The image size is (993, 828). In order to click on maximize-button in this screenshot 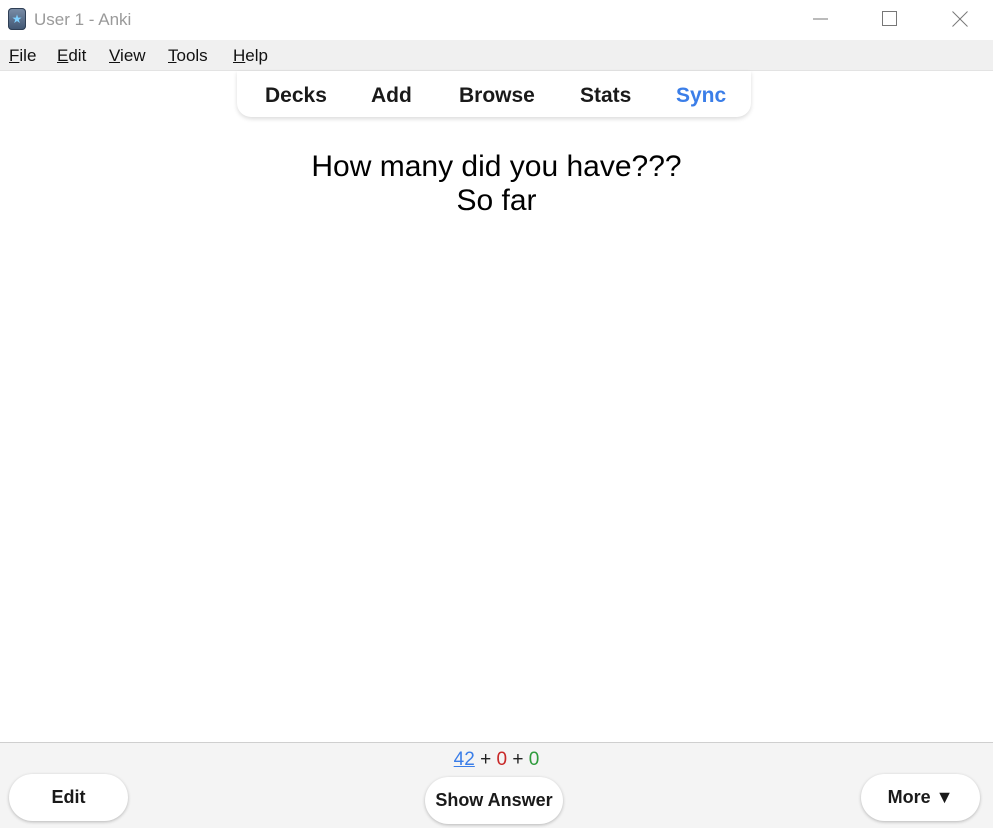, I will do `click(890, 19)`.